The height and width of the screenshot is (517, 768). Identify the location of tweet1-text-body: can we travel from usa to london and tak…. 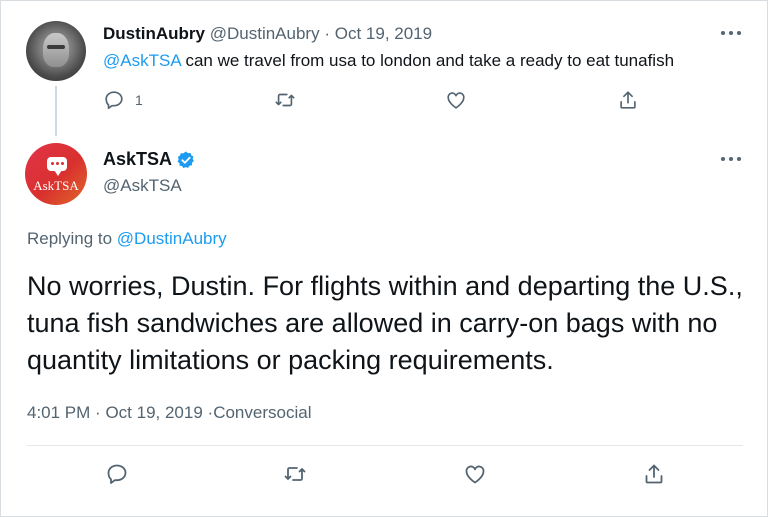
(427, 60).